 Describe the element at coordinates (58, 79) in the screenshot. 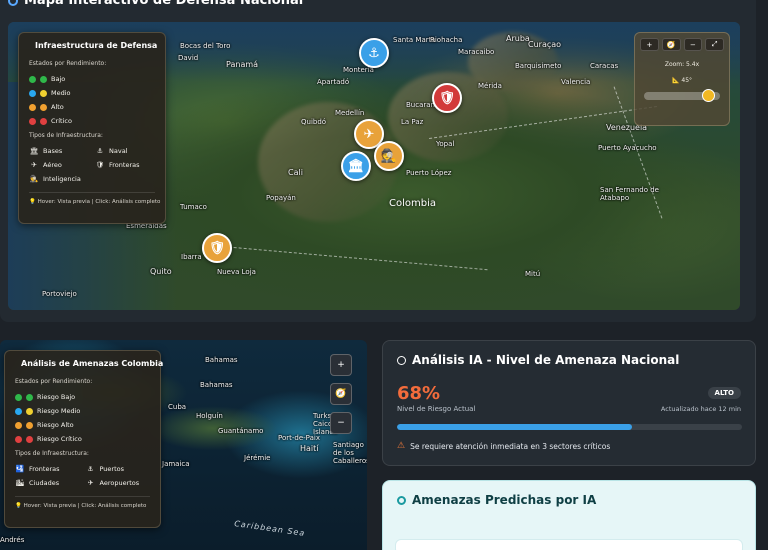

I see `legend-state-label: Bajo` at that location.